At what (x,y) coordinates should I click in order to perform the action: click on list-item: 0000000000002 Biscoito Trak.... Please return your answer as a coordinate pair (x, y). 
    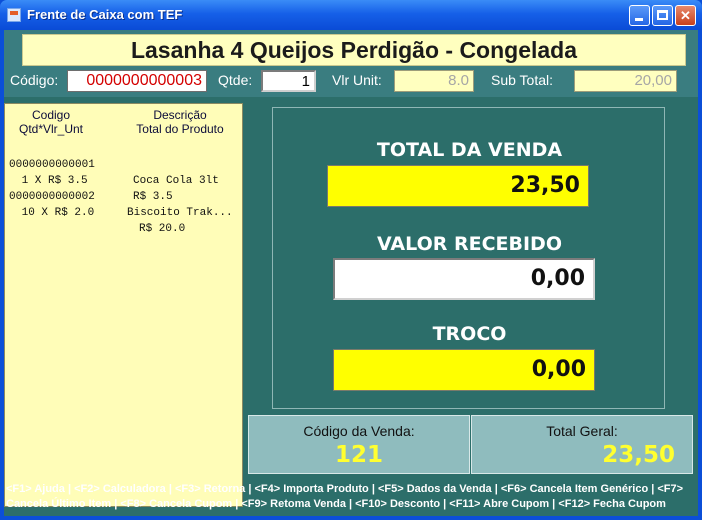
    Looking at the image, I should click on (124, 196).